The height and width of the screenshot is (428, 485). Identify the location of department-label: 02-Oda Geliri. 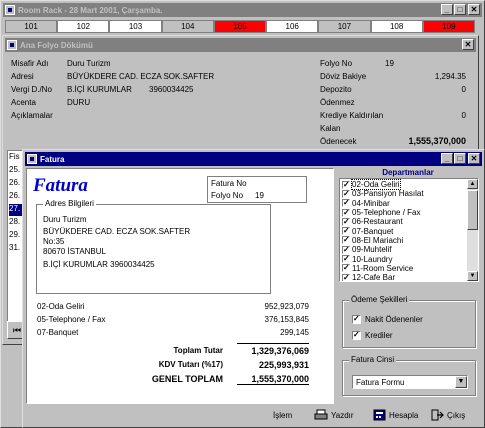
(376, 185).